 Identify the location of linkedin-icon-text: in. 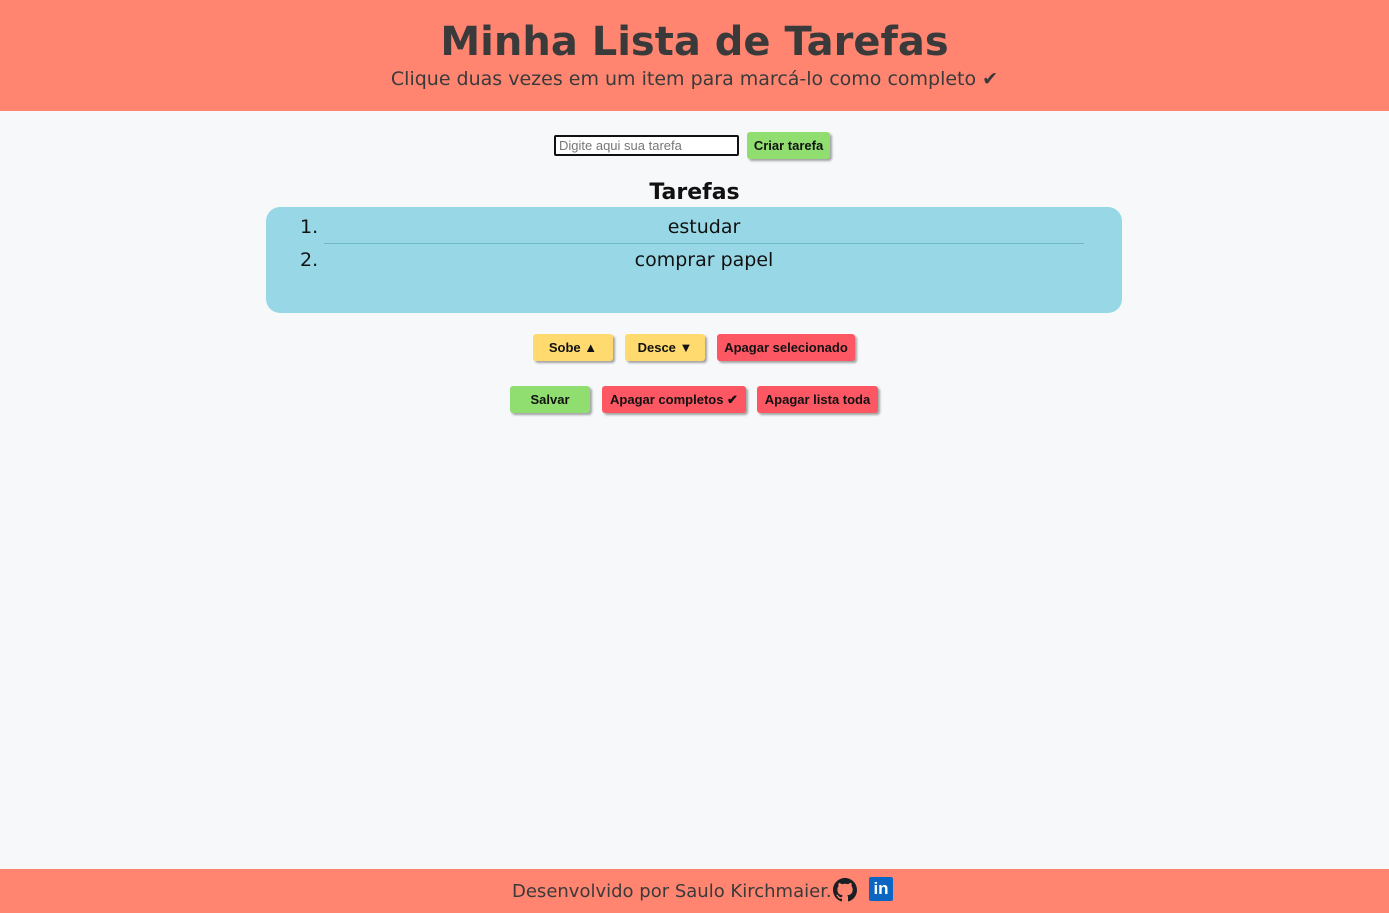
(881, 888).